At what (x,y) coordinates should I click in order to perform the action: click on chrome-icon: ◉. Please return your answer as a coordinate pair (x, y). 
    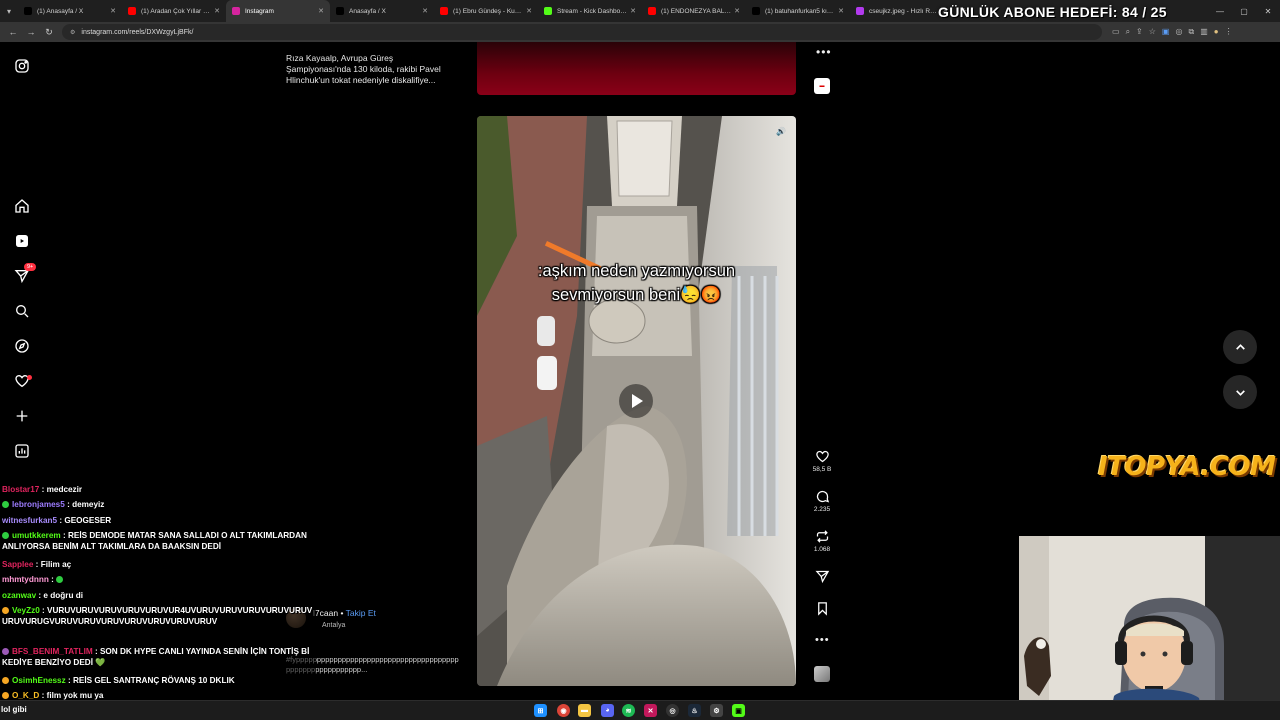
    Looking at the image, I should click on (563, 710).